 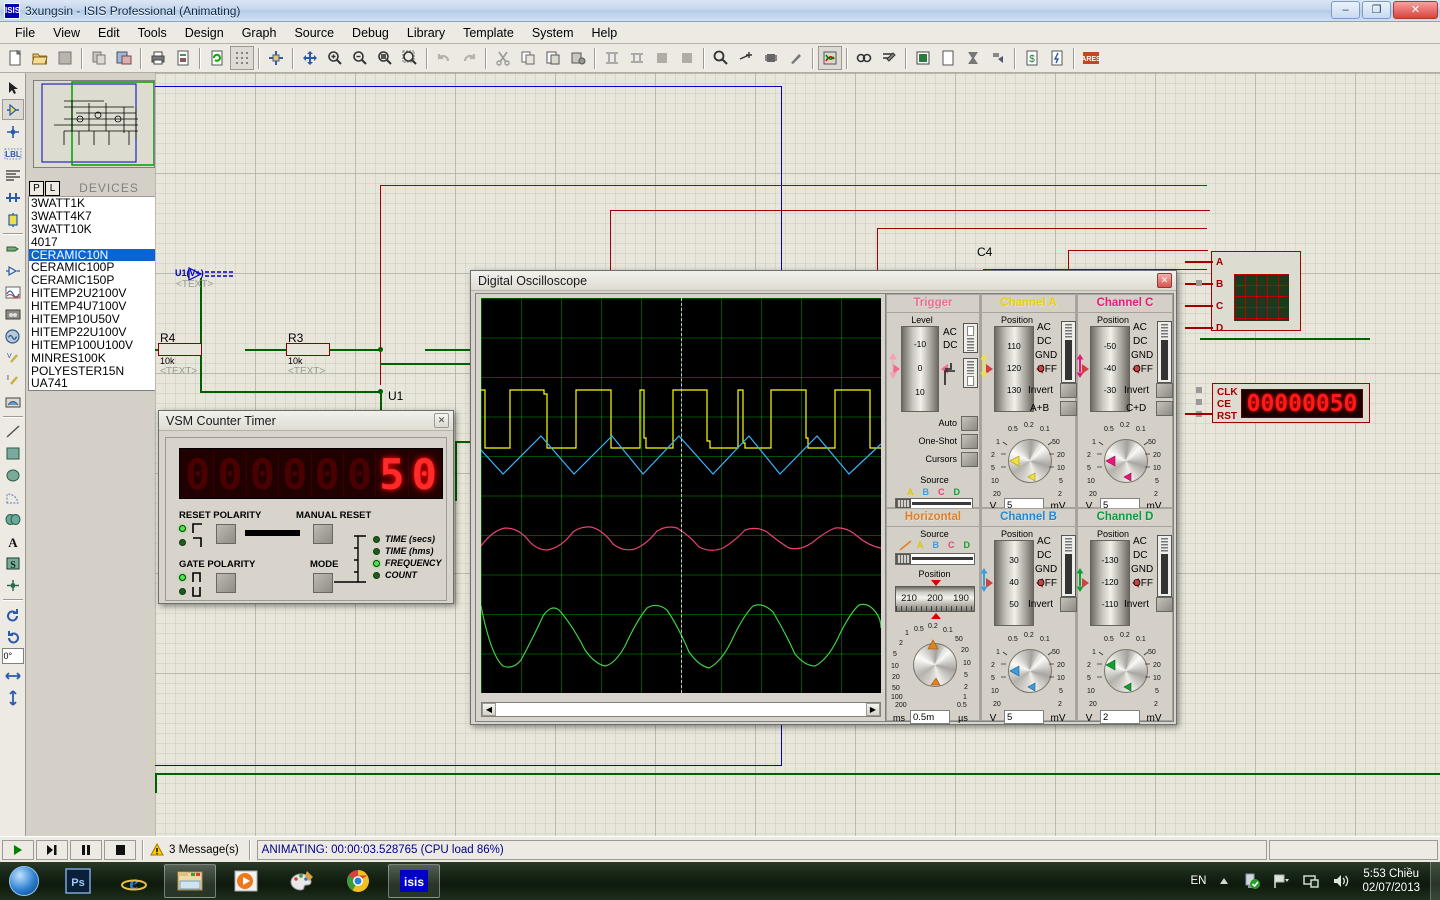 What do you see at coordinates (24, 881) in the screenshot?
I see `windows-start-orb` at bounding box center [24, 881].